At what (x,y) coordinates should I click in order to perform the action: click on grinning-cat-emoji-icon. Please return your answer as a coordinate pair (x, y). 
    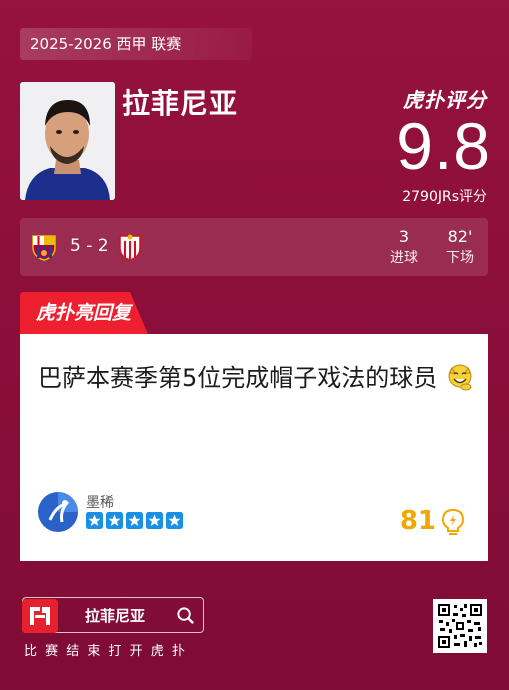
    Looking at the image, I should click on (460, 377).